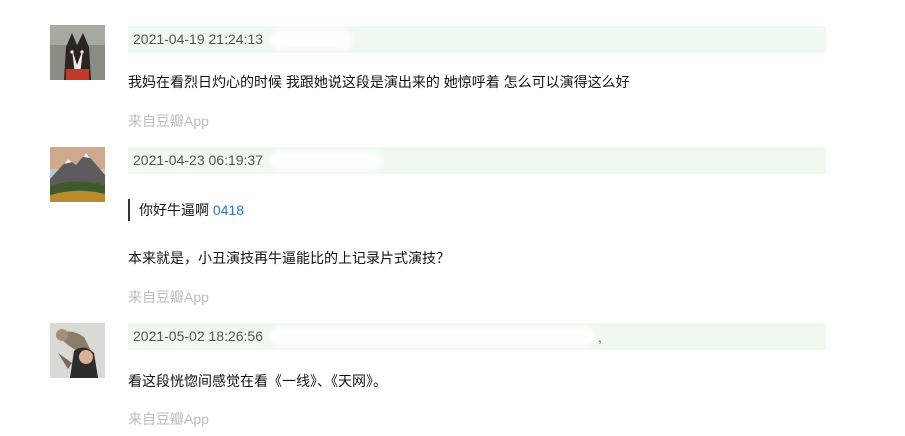 The image size is (905, 436). Describe the element at coordinates (257, 381) in the screenshot. I see `comment-content: 看这段恍惚间感觉在看《一线》、《天网》。` at that location.